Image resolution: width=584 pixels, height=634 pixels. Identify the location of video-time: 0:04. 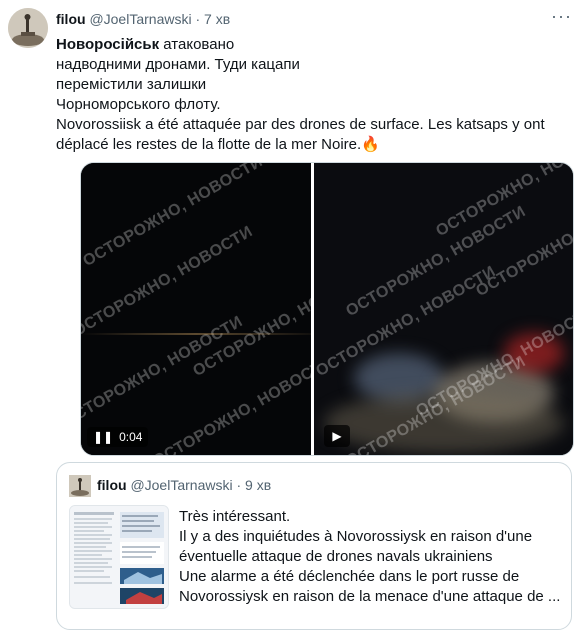
(131, 437).